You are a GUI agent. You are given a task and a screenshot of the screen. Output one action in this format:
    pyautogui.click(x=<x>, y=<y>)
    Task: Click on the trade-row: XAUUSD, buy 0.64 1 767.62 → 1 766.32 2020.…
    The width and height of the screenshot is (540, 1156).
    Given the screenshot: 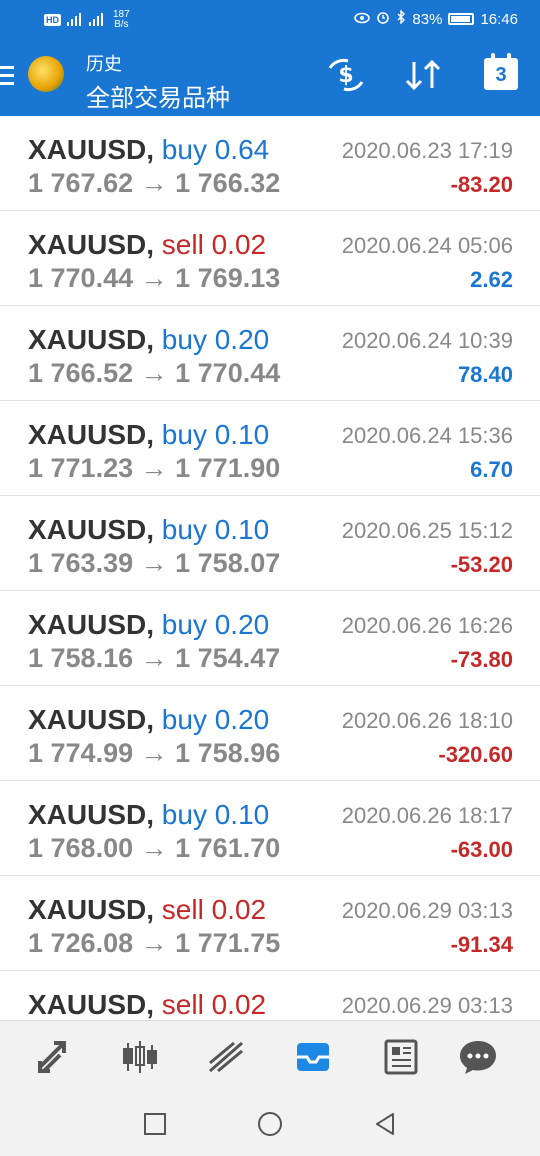 What is the action you would take?
    pyautogui.click(x=270, y=163)
    